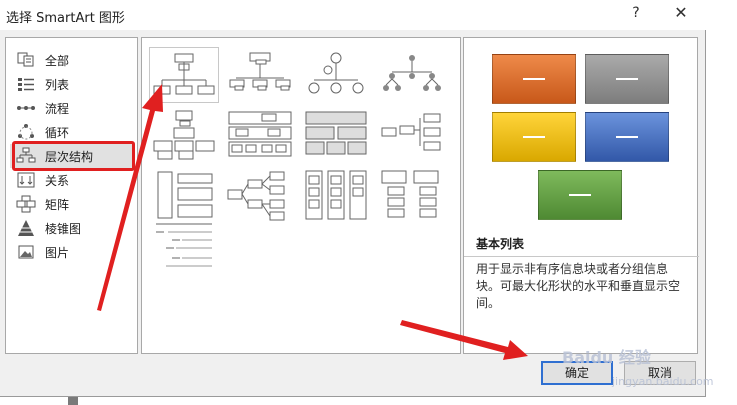  What do you see at coordinates (606, 357) in the screenshot?
I see `watermark-logo: Baidu 经验` at bounding box center [606, 357].